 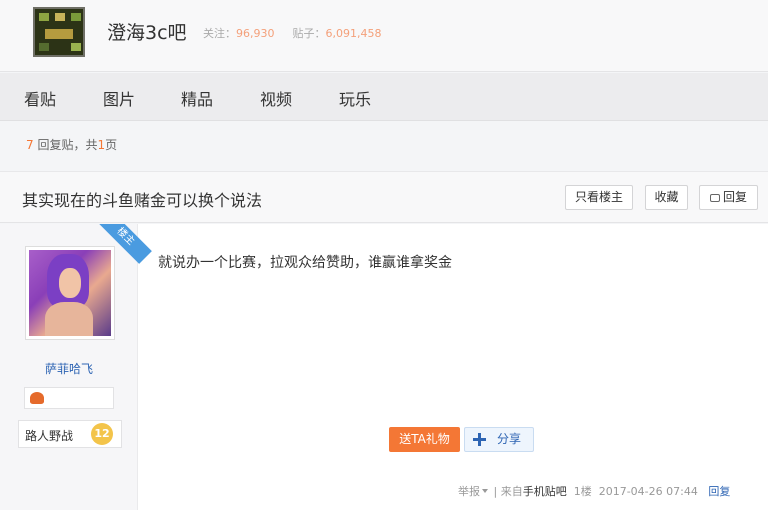 What do you see at coordinates (147, 31) in the screenshot?
I see `forum-name: 澄海3c吧` at bounding box center [147, 31].